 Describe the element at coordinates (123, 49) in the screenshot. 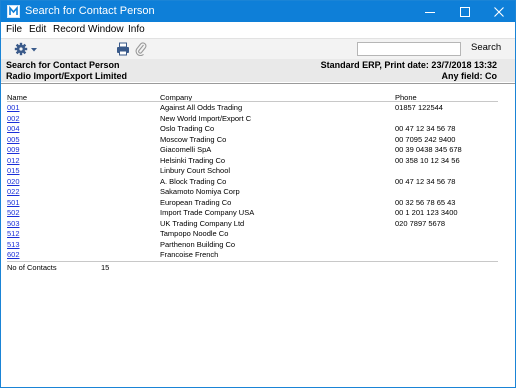

I see `printer-icon` at that location.